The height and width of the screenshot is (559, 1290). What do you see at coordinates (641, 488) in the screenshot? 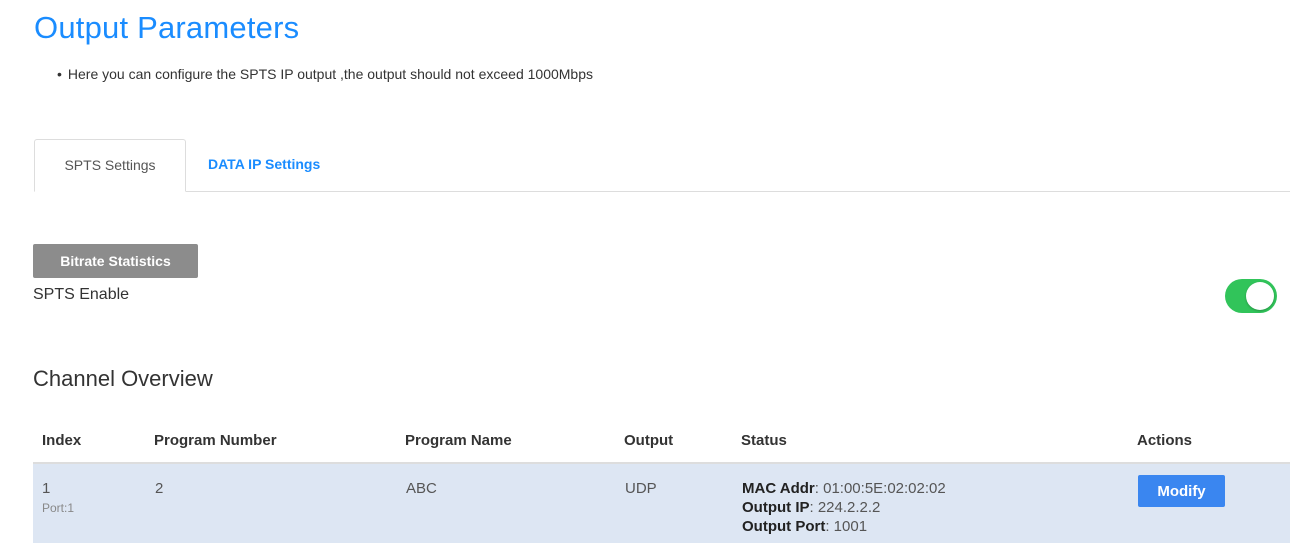
I see `cell-output: UDP` at bounding box center [641, 488].